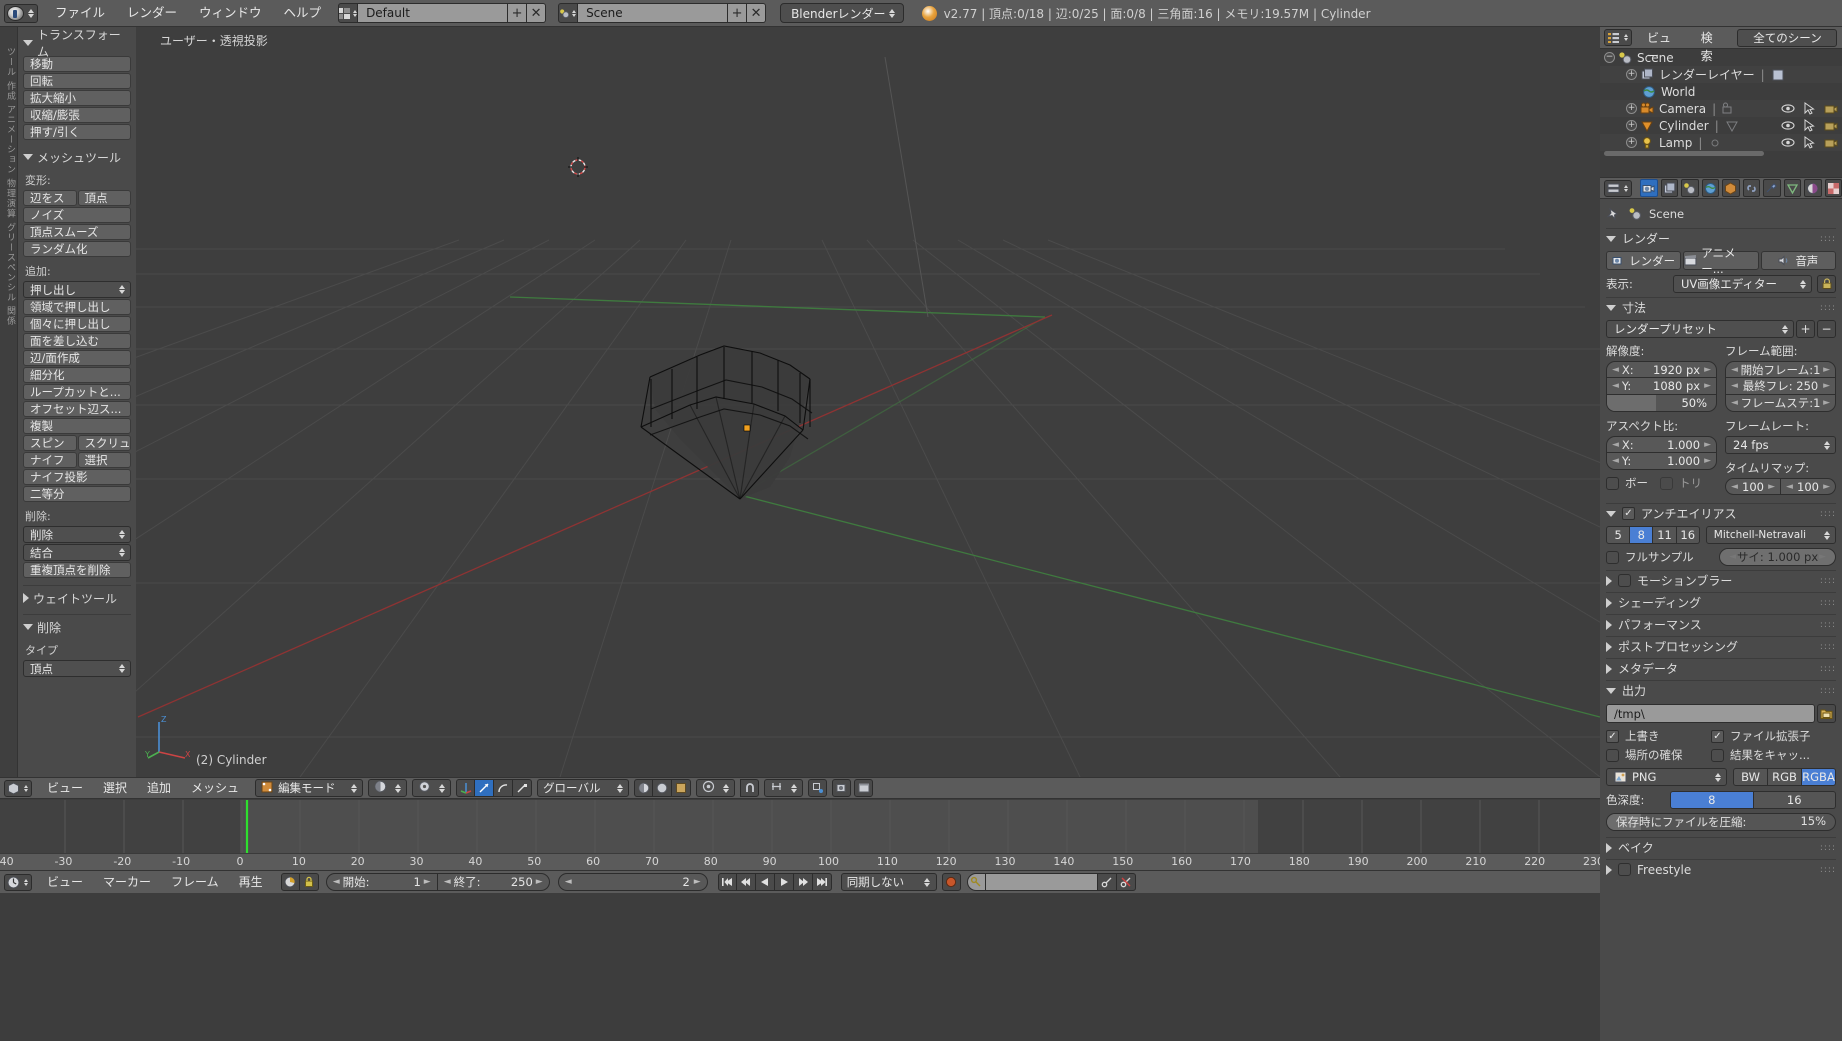 Image resolution: width=1842 pixels, height=1041 pixels. I want to click on tool-knife-select: 選択, so click(104, 460).